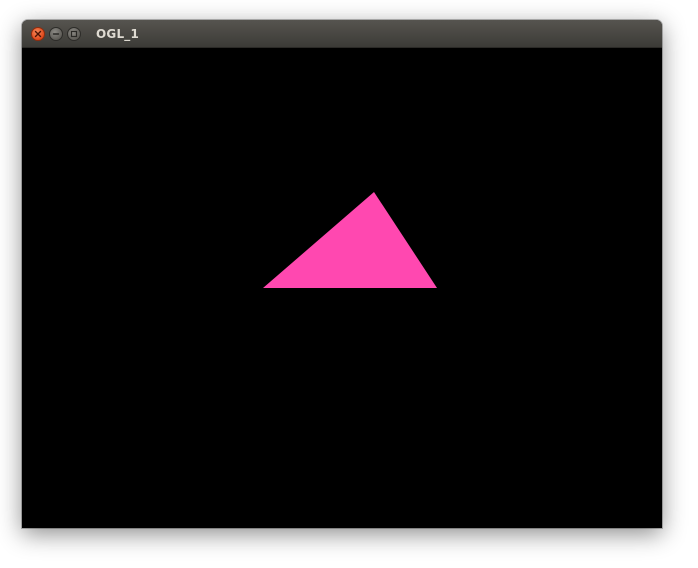 The height and width of the screenshot is (568, 698). I want to click on maximize-icon, so click(74, 34).